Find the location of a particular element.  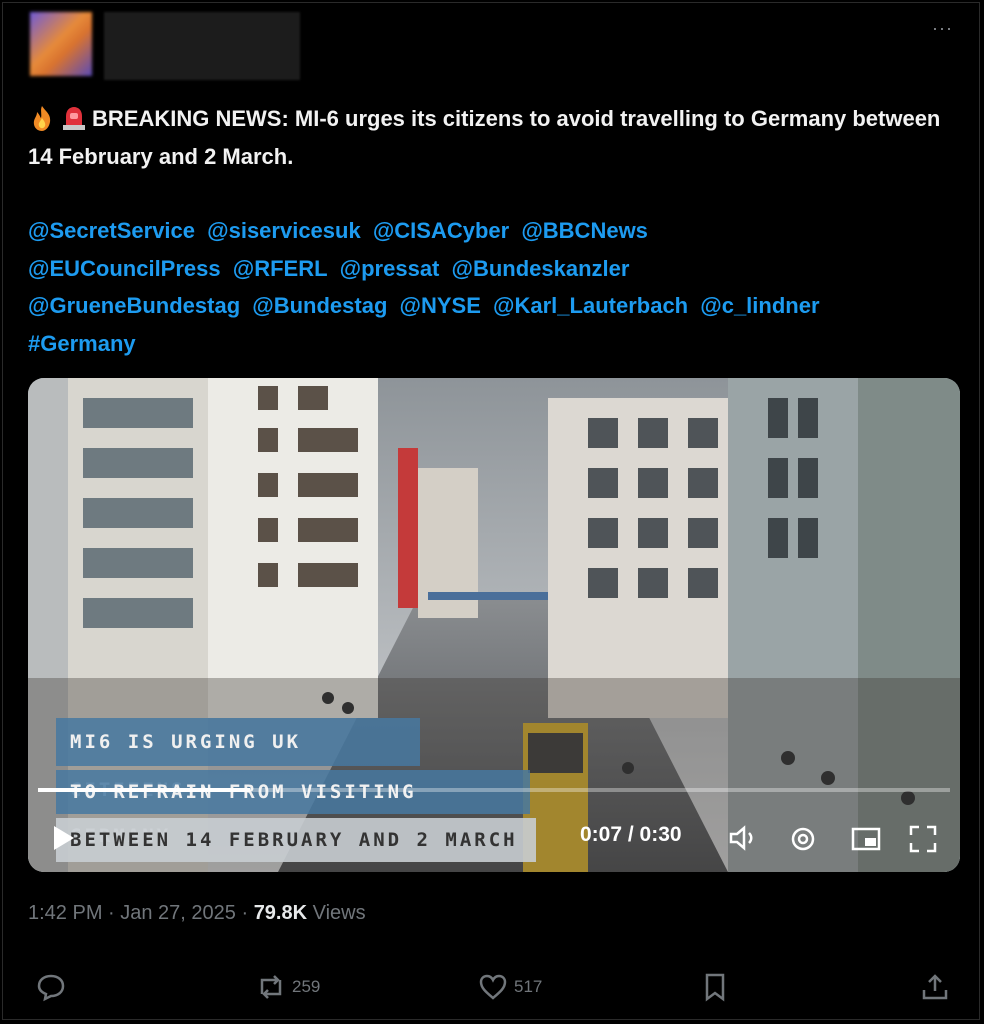

views-label: Views is located at coordinates (336, 913).